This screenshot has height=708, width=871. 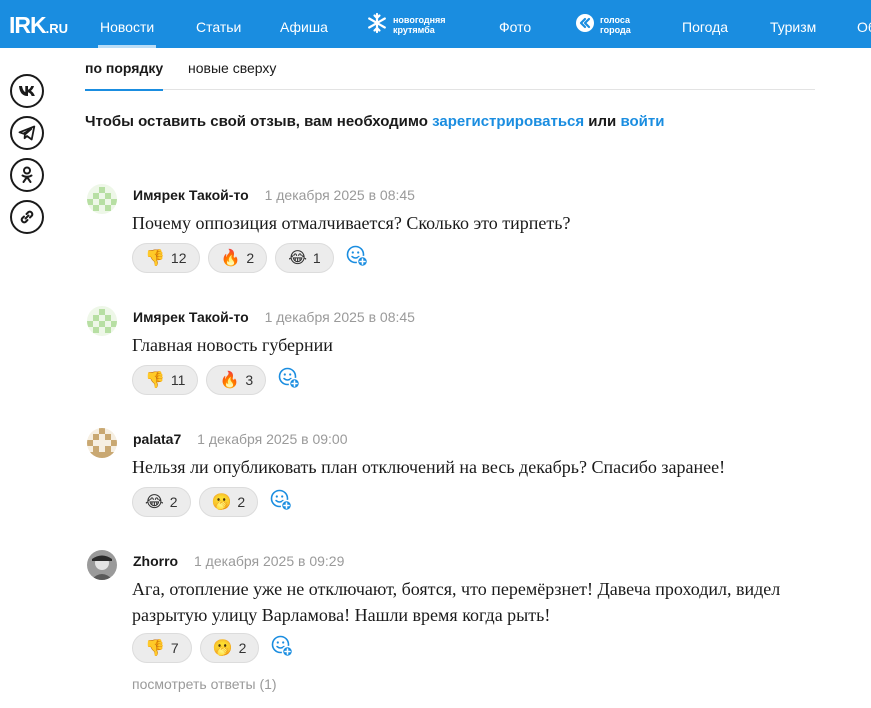 I want to click on vk-icon, so click(x=27, y=91).